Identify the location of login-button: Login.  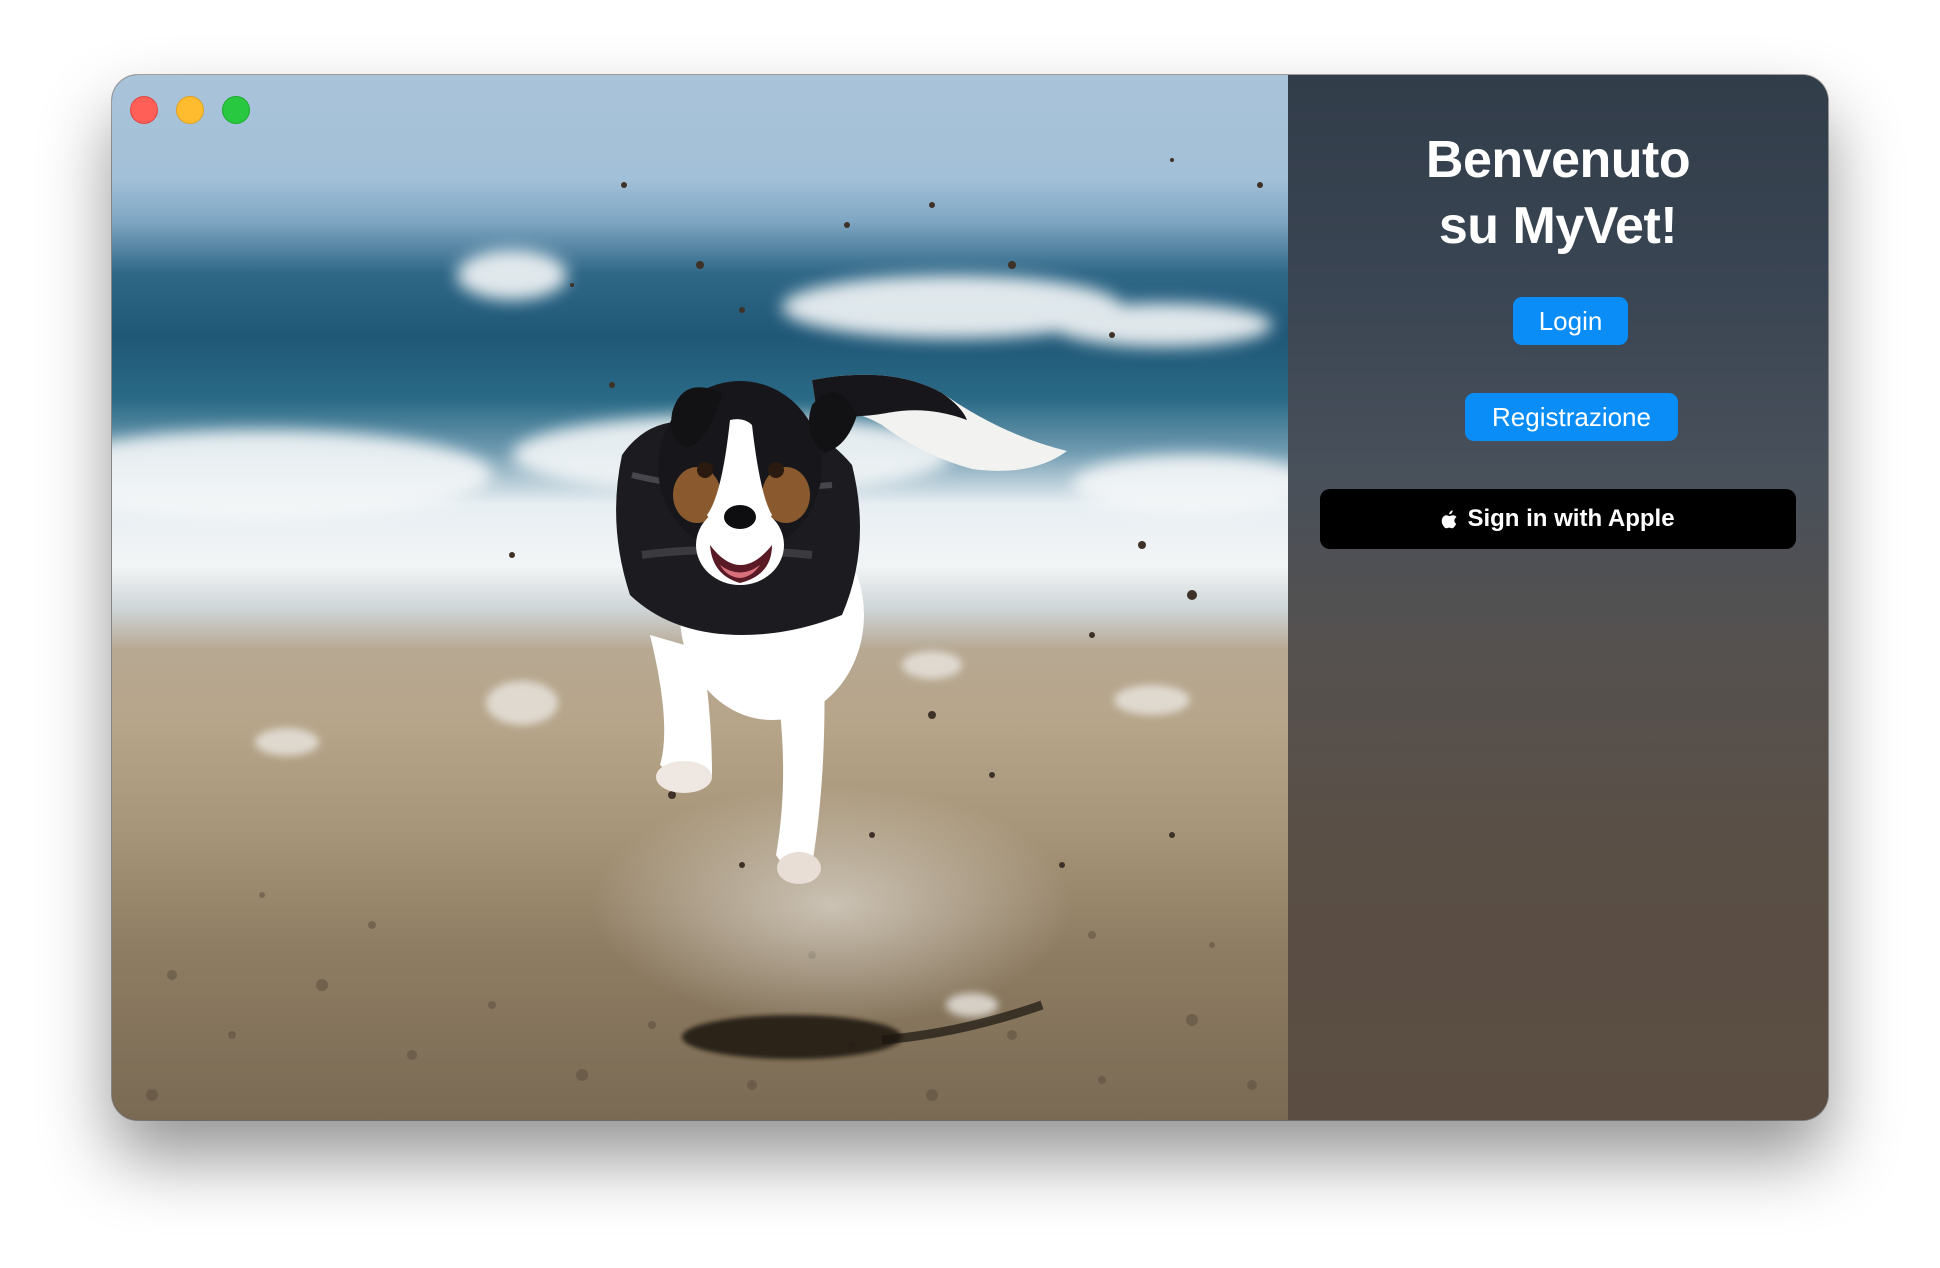
(1570, 321).